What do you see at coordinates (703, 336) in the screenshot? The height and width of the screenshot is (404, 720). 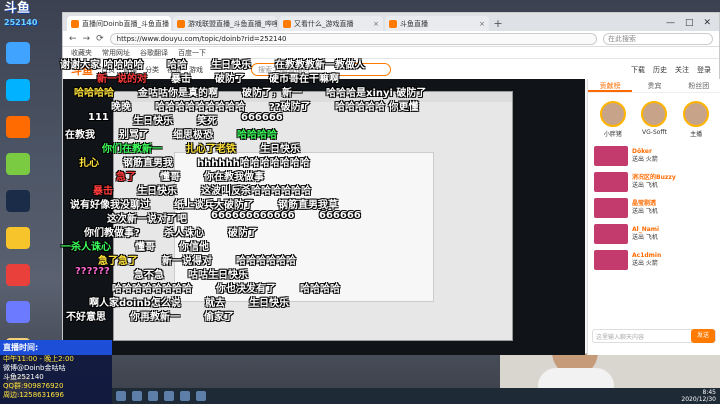 I see `send-button: 发送` at bounding box center [703, 336].